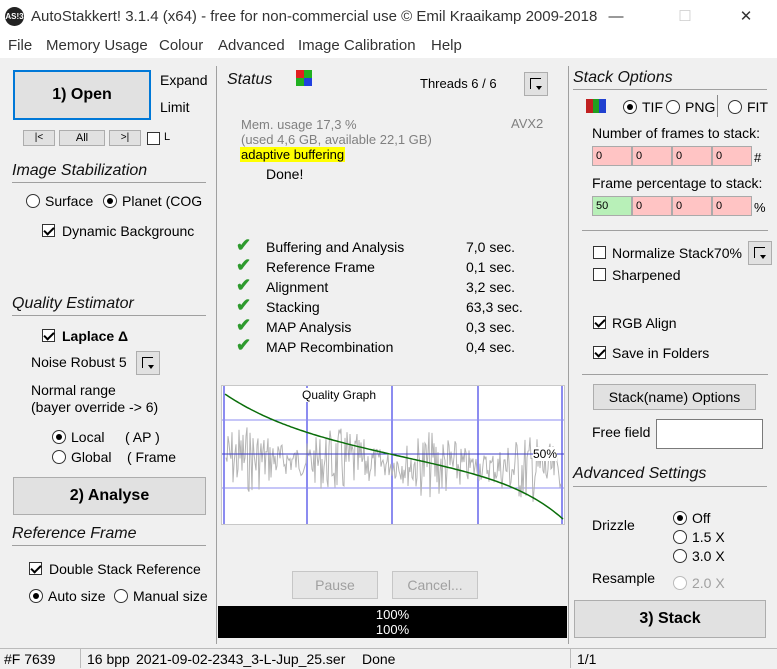 Image resolution: width=777 pixels, height=669 pixels. Describe the element at coordinates (175, 107) in the screenshot. I see `limit-link: Limit` at that location.